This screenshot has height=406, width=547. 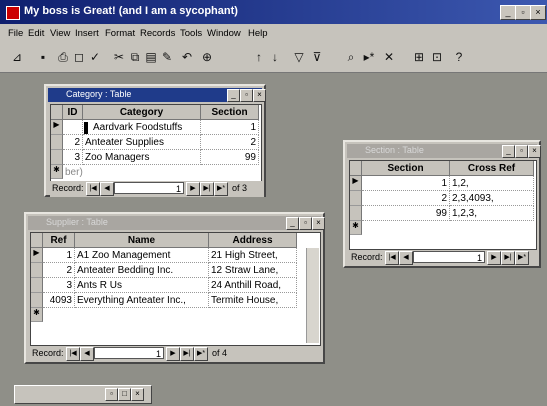 I want to click on name-cell: Everything Anteater Inc.,, so click(x=142, y=300).